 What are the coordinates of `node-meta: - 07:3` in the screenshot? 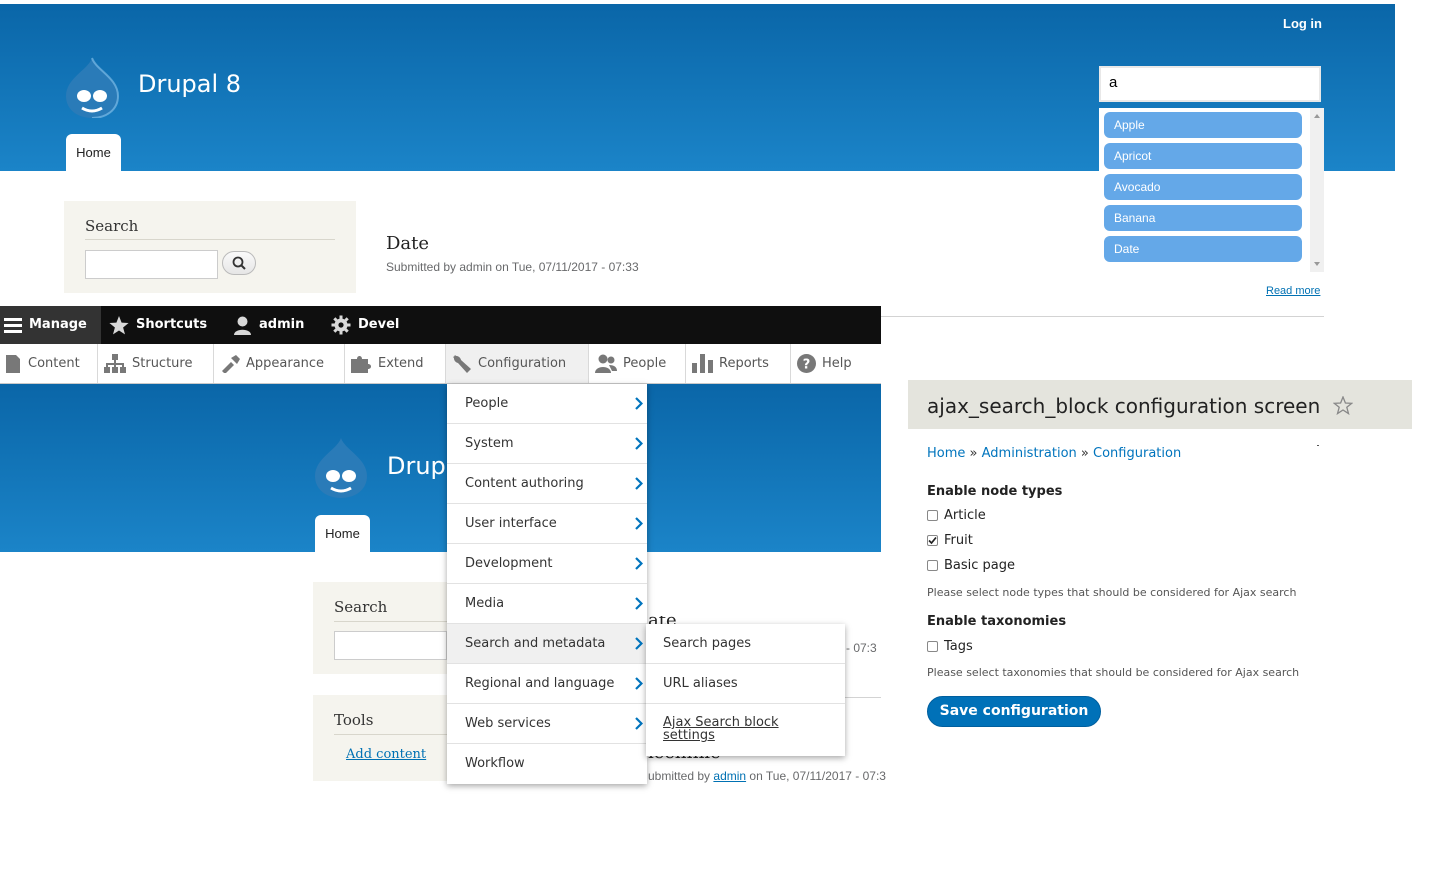 It's located at (861, 648).